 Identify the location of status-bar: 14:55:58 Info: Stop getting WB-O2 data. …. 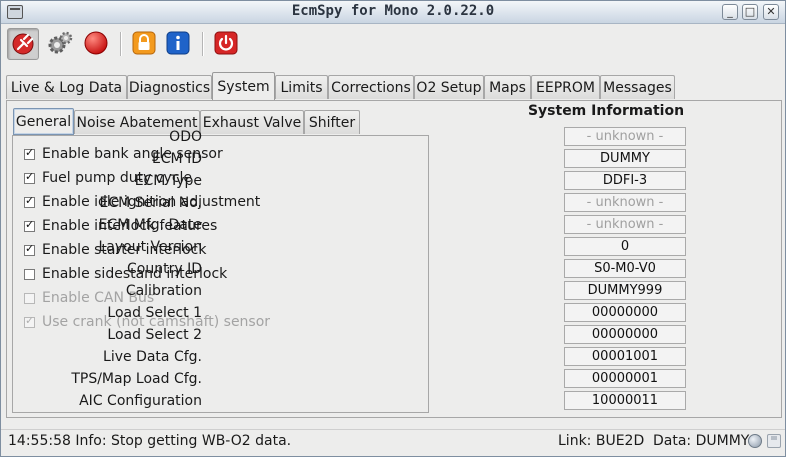
(393, 443).